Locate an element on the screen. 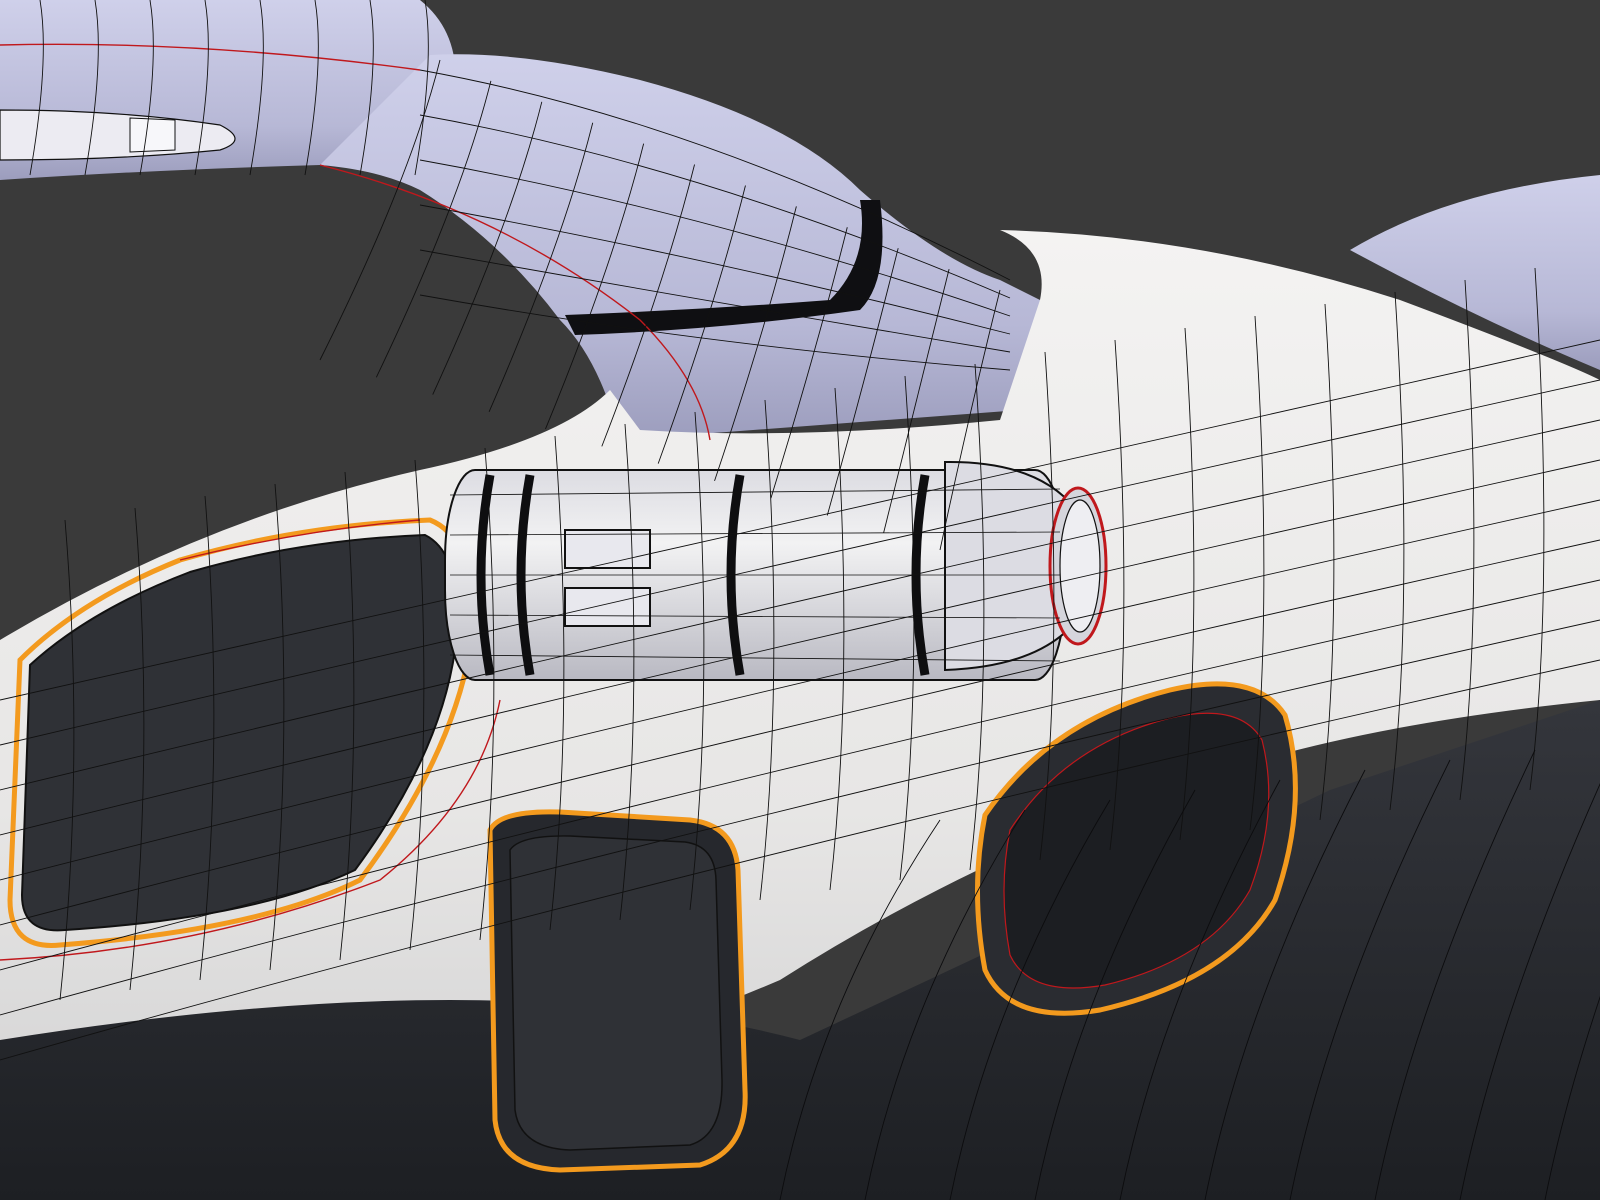 The image size is (1600, 1200). lower-hatch-inset is located at coordinates (616, 993).